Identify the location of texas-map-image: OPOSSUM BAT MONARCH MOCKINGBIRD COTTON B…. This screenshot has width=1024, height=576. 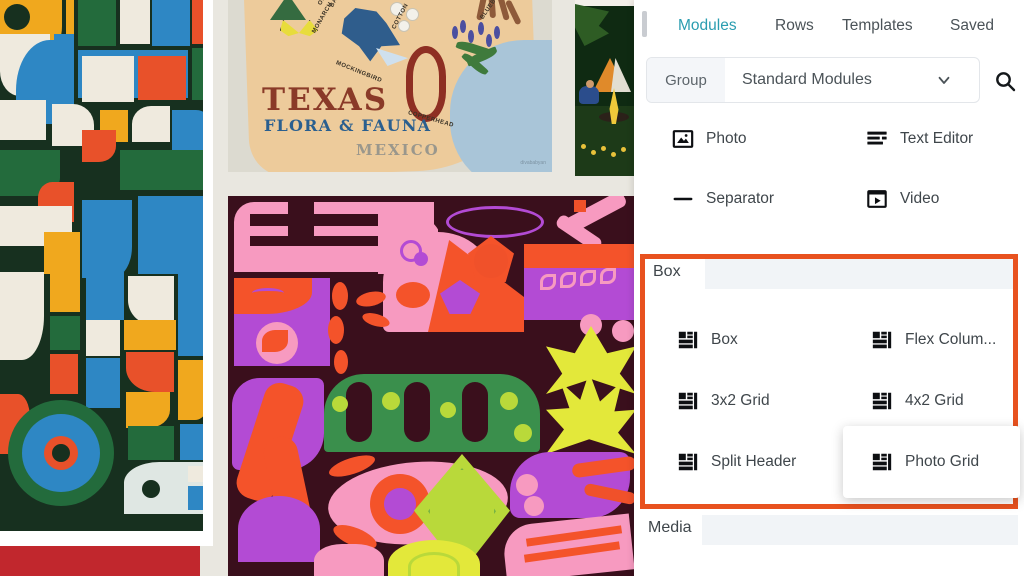
(390, 86).